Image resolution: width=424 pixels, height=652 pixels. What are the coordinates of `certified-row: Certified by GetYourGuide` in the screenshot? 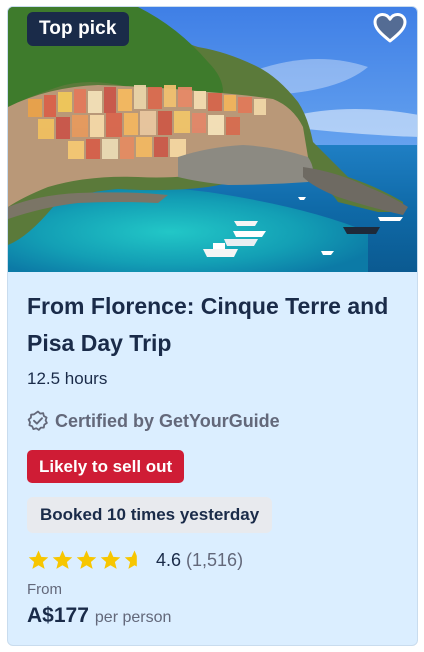 It's located at (153, 421).